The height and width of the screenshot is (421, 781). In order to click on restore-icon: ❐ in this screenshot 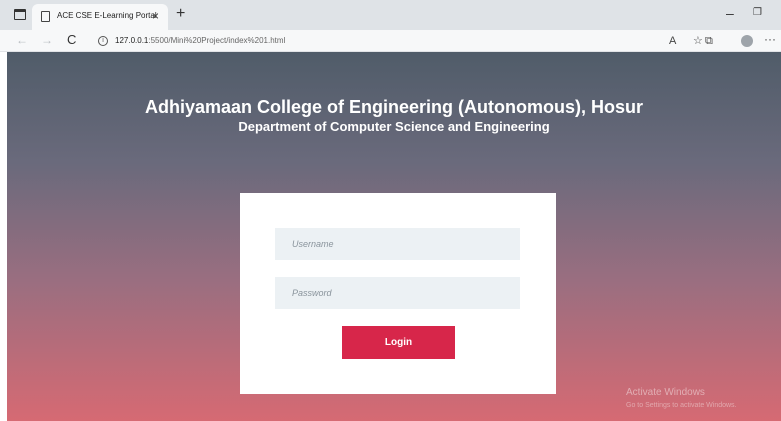, I will do `click(757, 13)`.